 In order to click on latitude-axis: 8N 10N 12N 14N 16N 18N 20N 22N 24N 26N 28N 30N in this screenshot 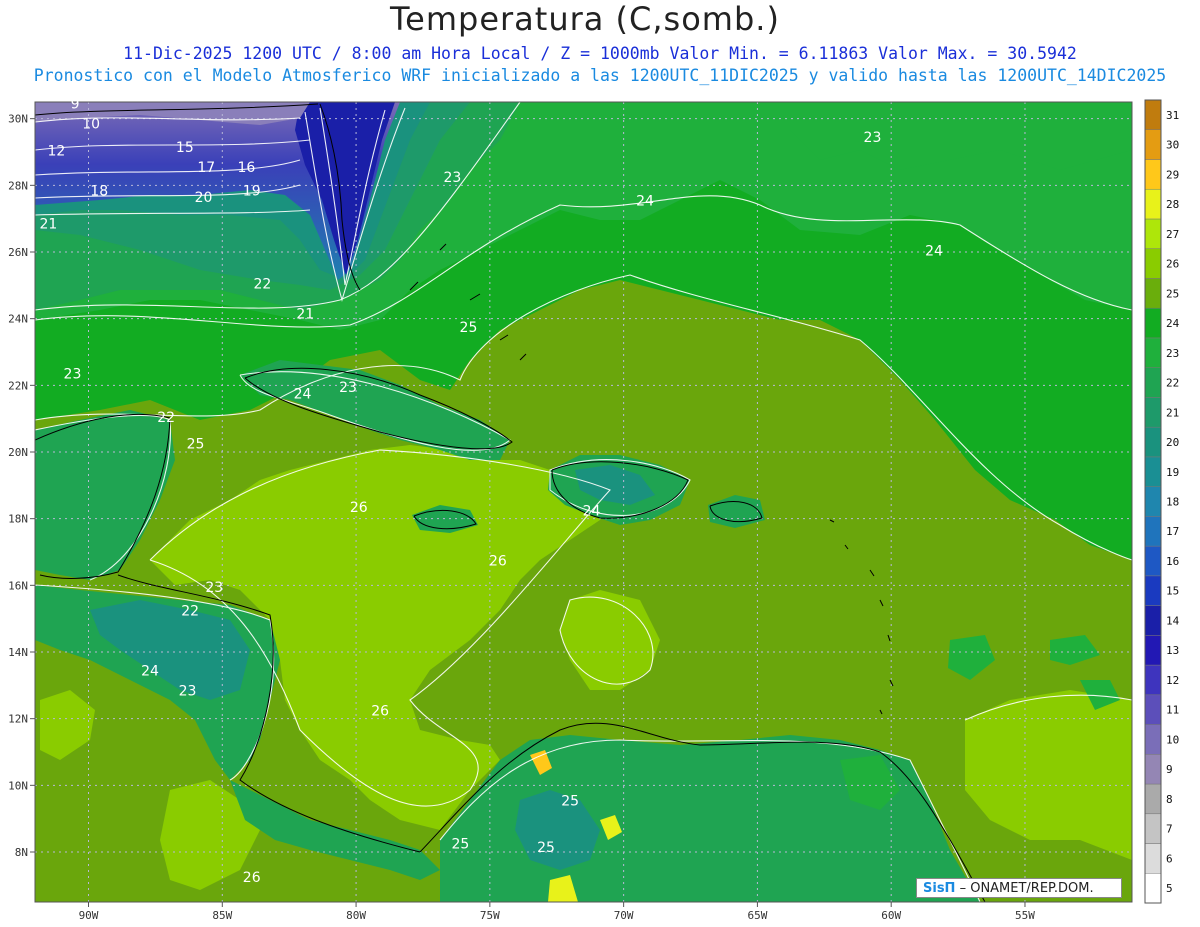, I will do `click(21, 486)`.